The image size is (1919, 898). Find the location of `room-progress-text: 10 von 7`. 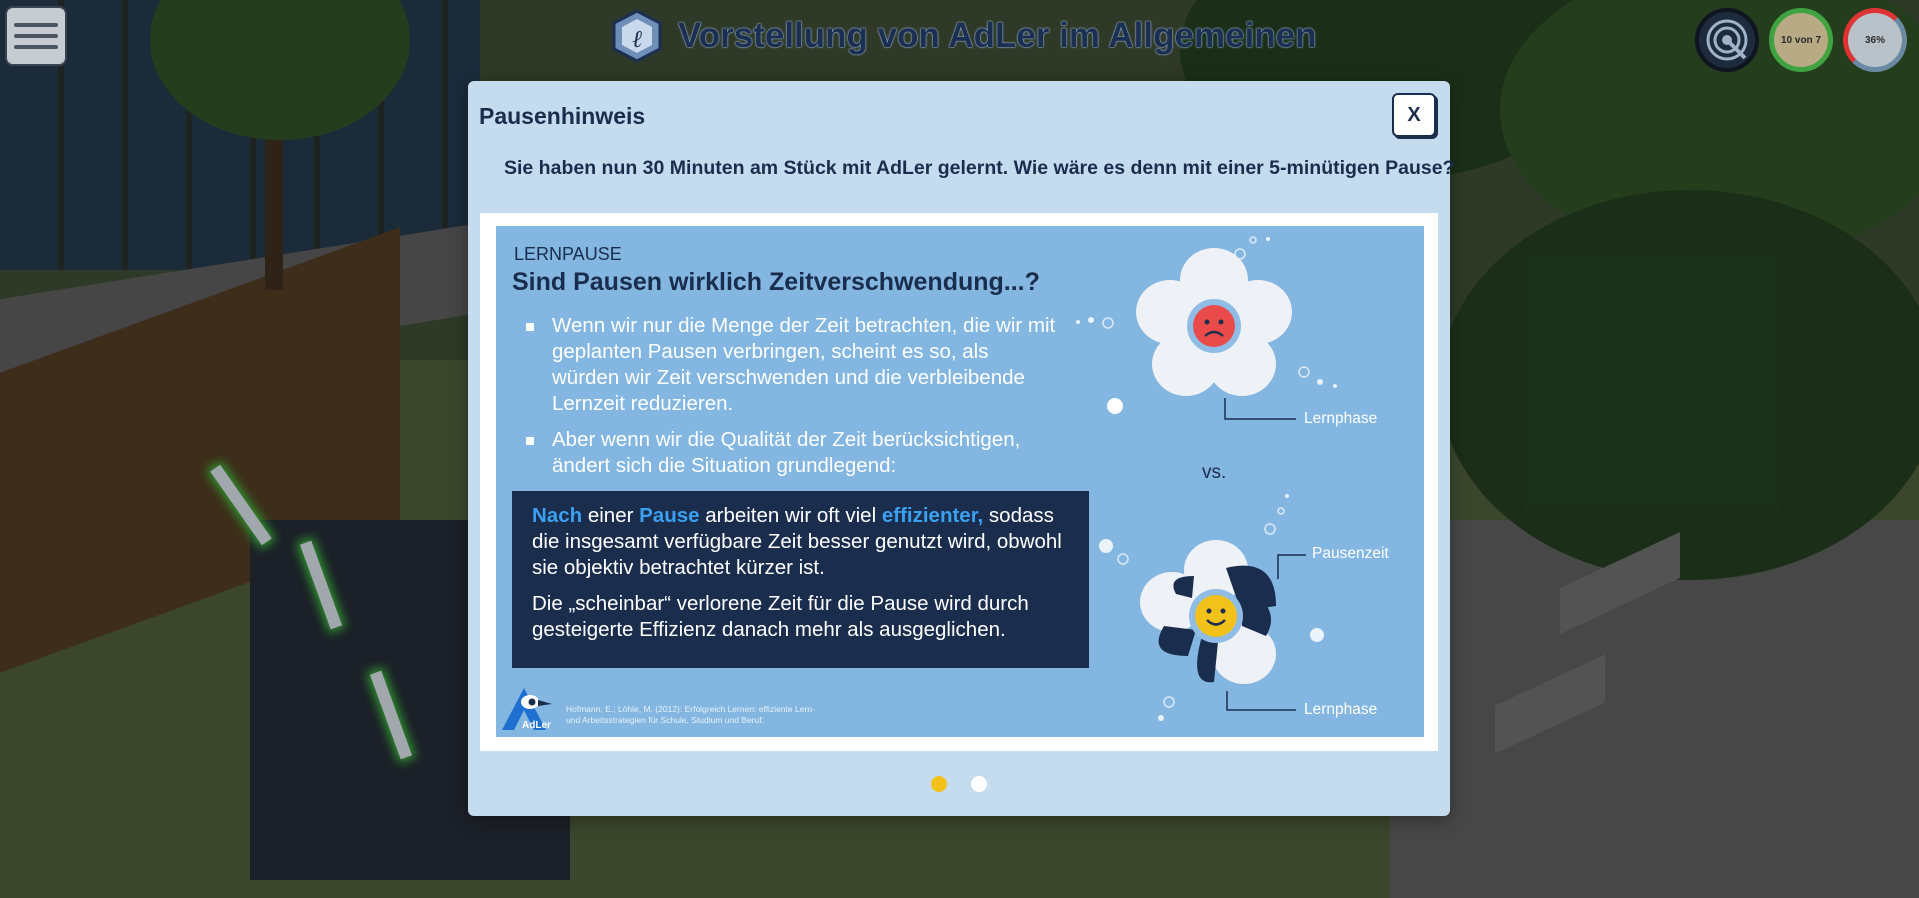

room-progress-text: 10 von 7 is located at coordinates (1801, 40).